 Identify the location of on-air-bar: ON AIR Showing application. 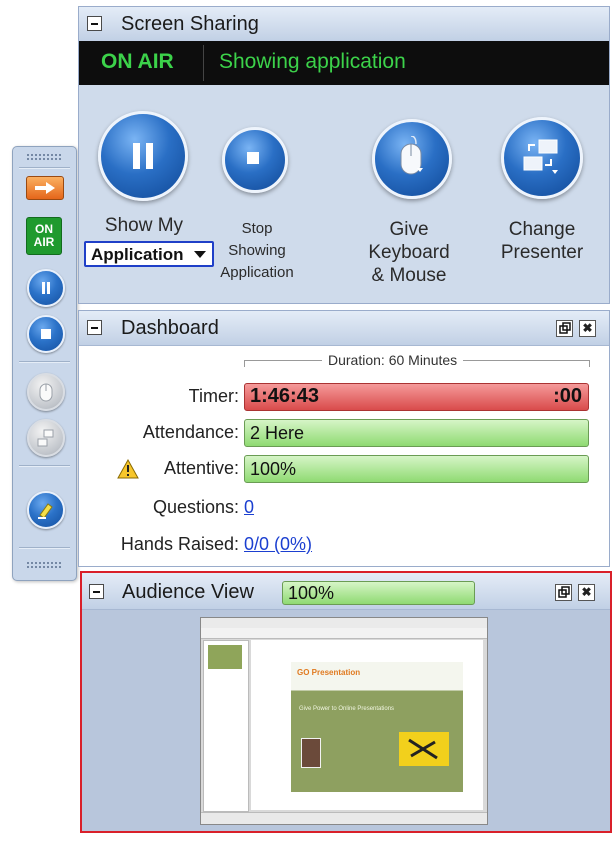
(344, 63).